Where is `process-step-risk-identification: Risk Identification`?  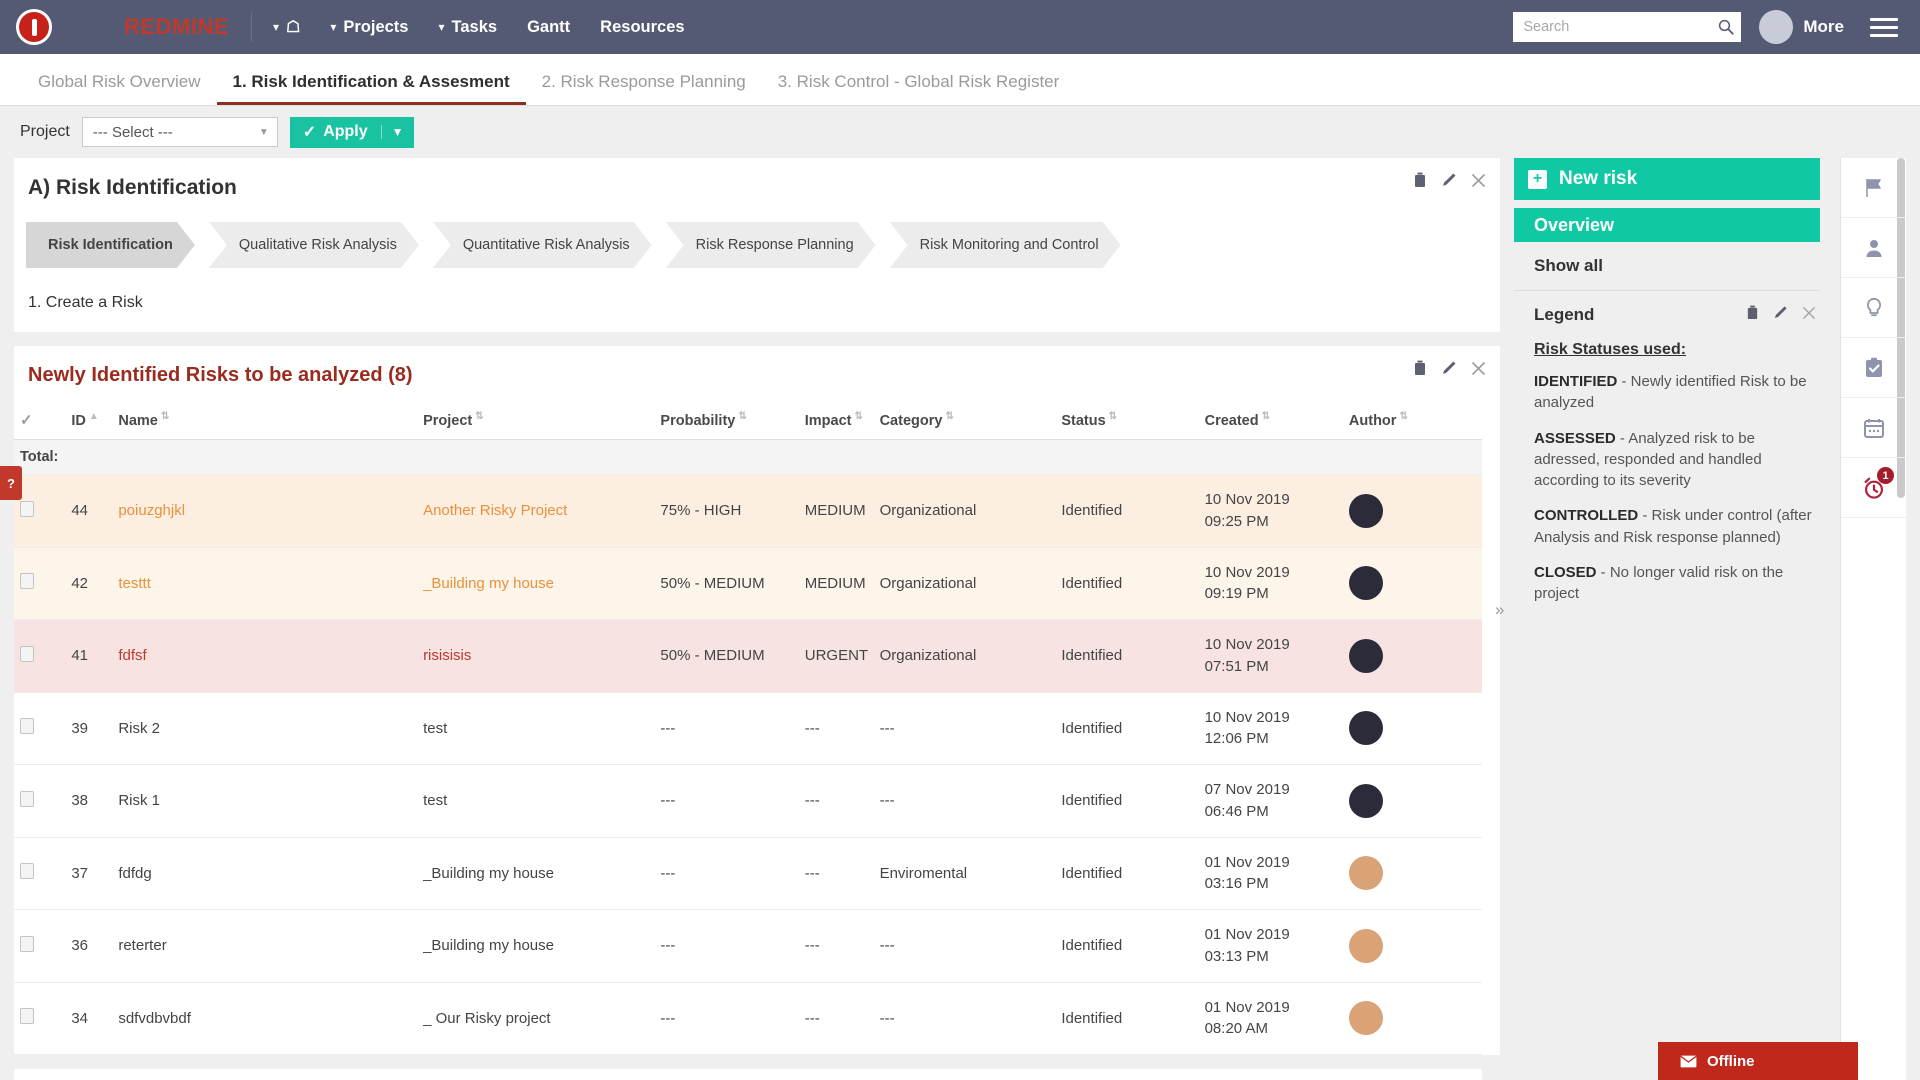 process-step-risk-identification: Risk Identification is located at coordinates (110, 245).